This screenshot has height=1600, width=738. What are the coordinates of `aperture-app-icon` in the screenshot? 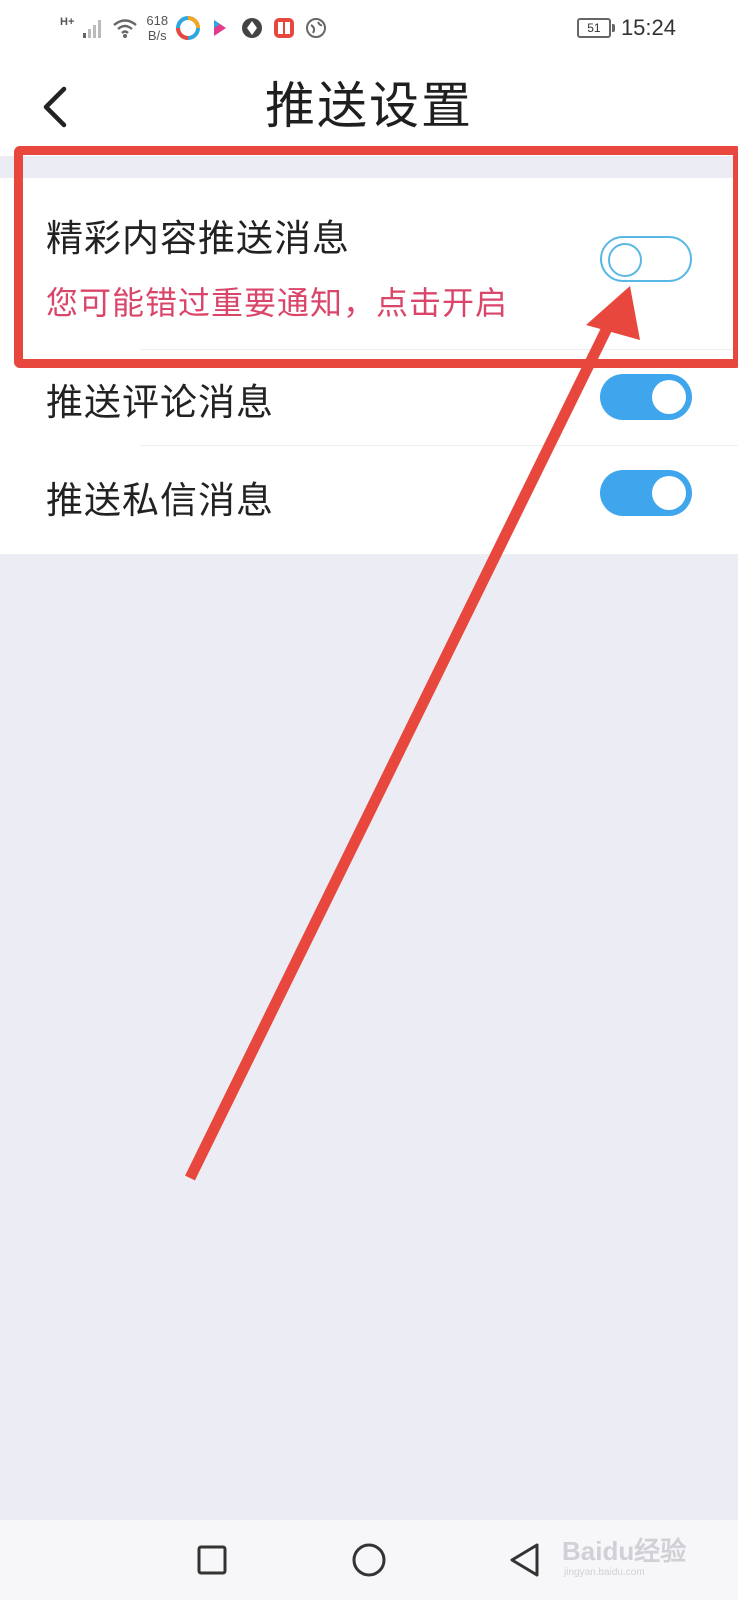 It's located at (252, 28).